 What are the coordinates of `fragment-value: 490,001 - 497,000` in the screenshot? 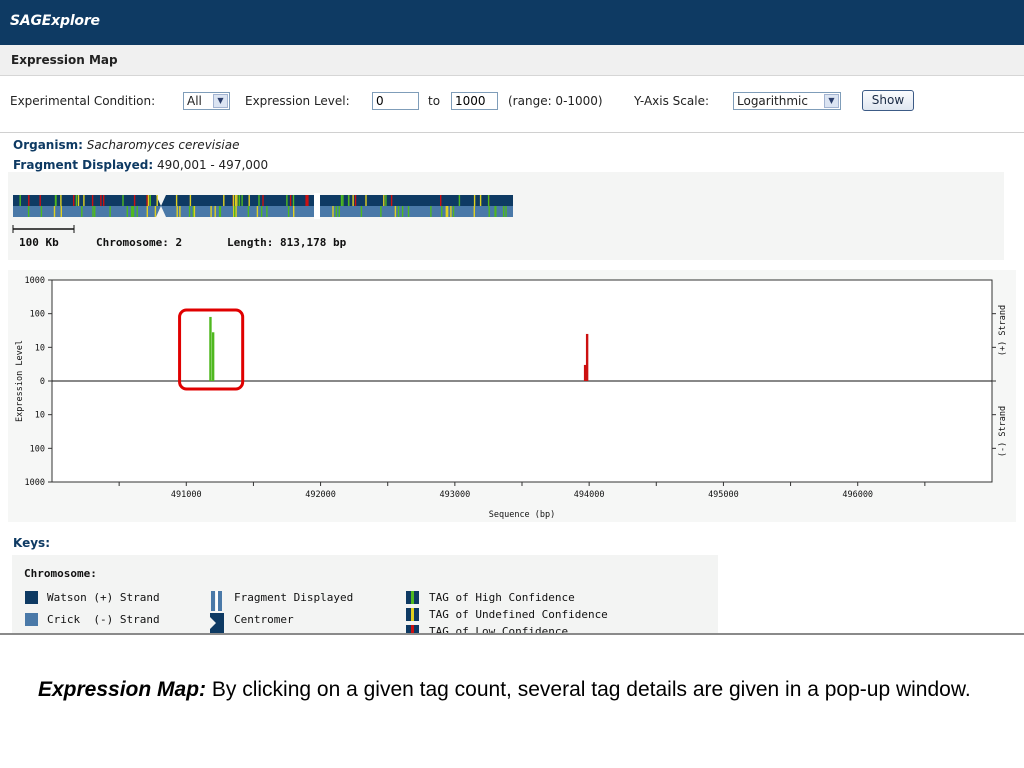 It's located at (212, 165).